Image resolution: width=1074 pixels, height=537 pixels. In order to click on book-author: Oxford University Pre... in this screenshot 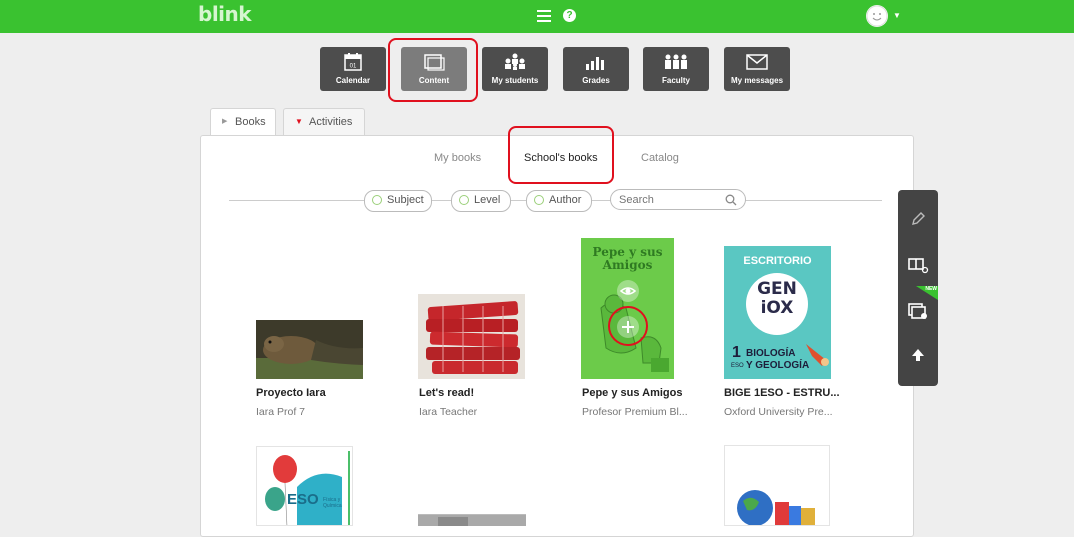, I will do `click(778, 412)`.